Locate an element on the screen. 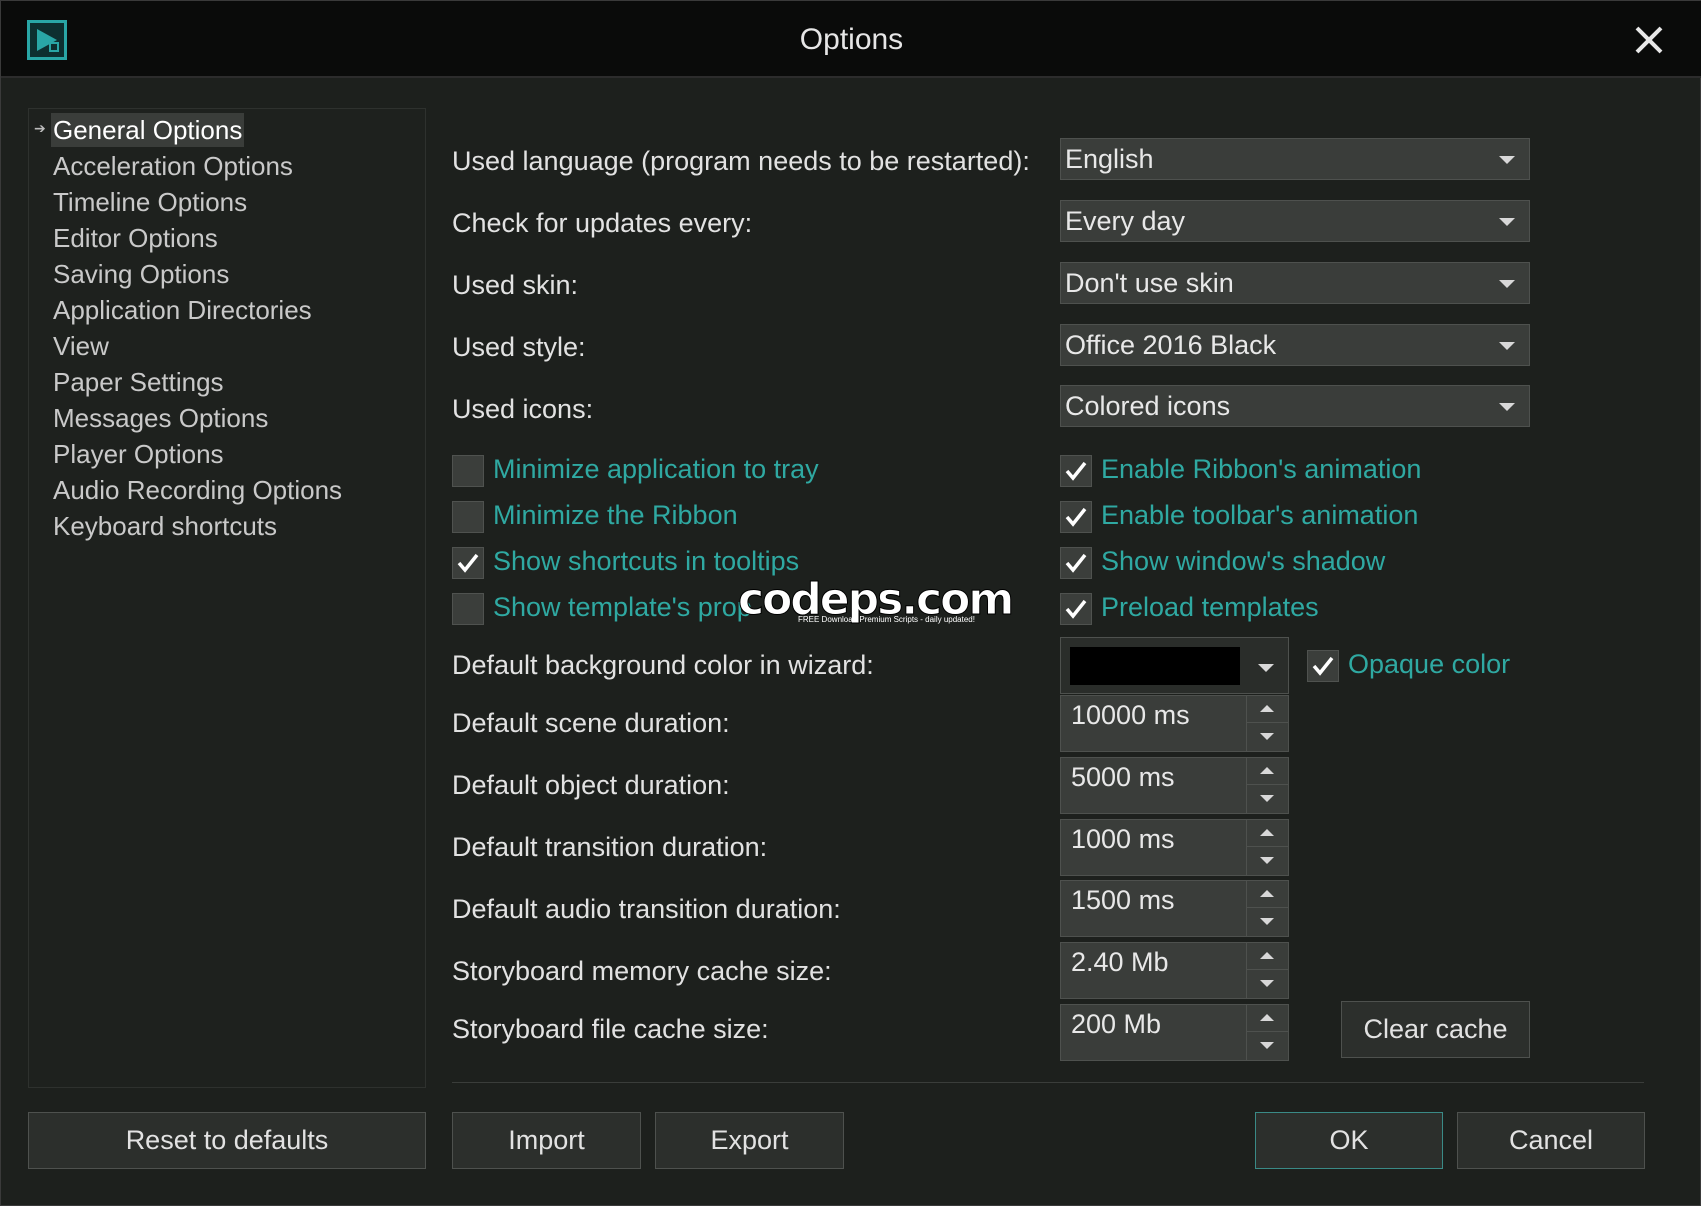 Image resolution: width=1701 pixels, height=1206 pixels. object-duration-label: Default object duration: is located at coordinates (591, 785).